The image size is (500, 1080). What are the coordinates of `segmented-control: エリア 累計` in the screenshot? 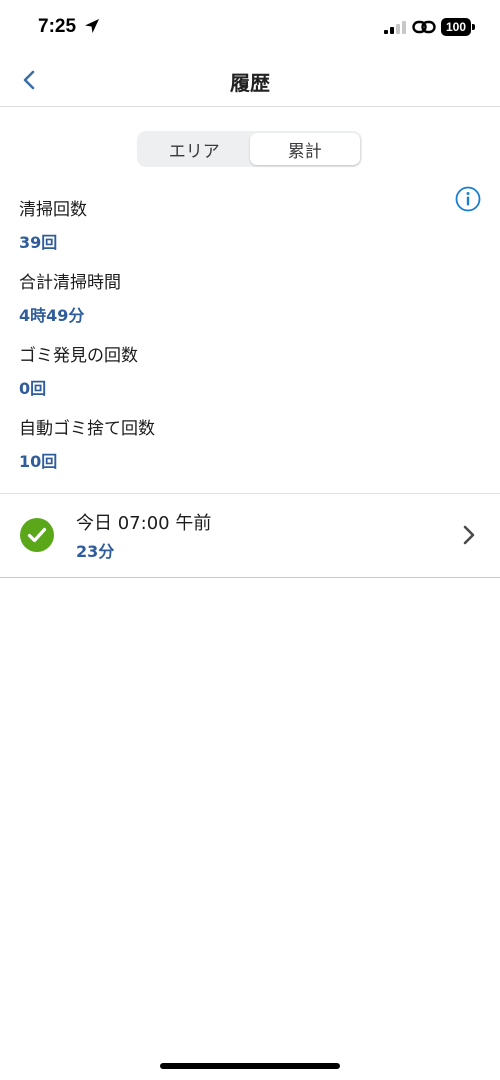 It's located at (249, 149).